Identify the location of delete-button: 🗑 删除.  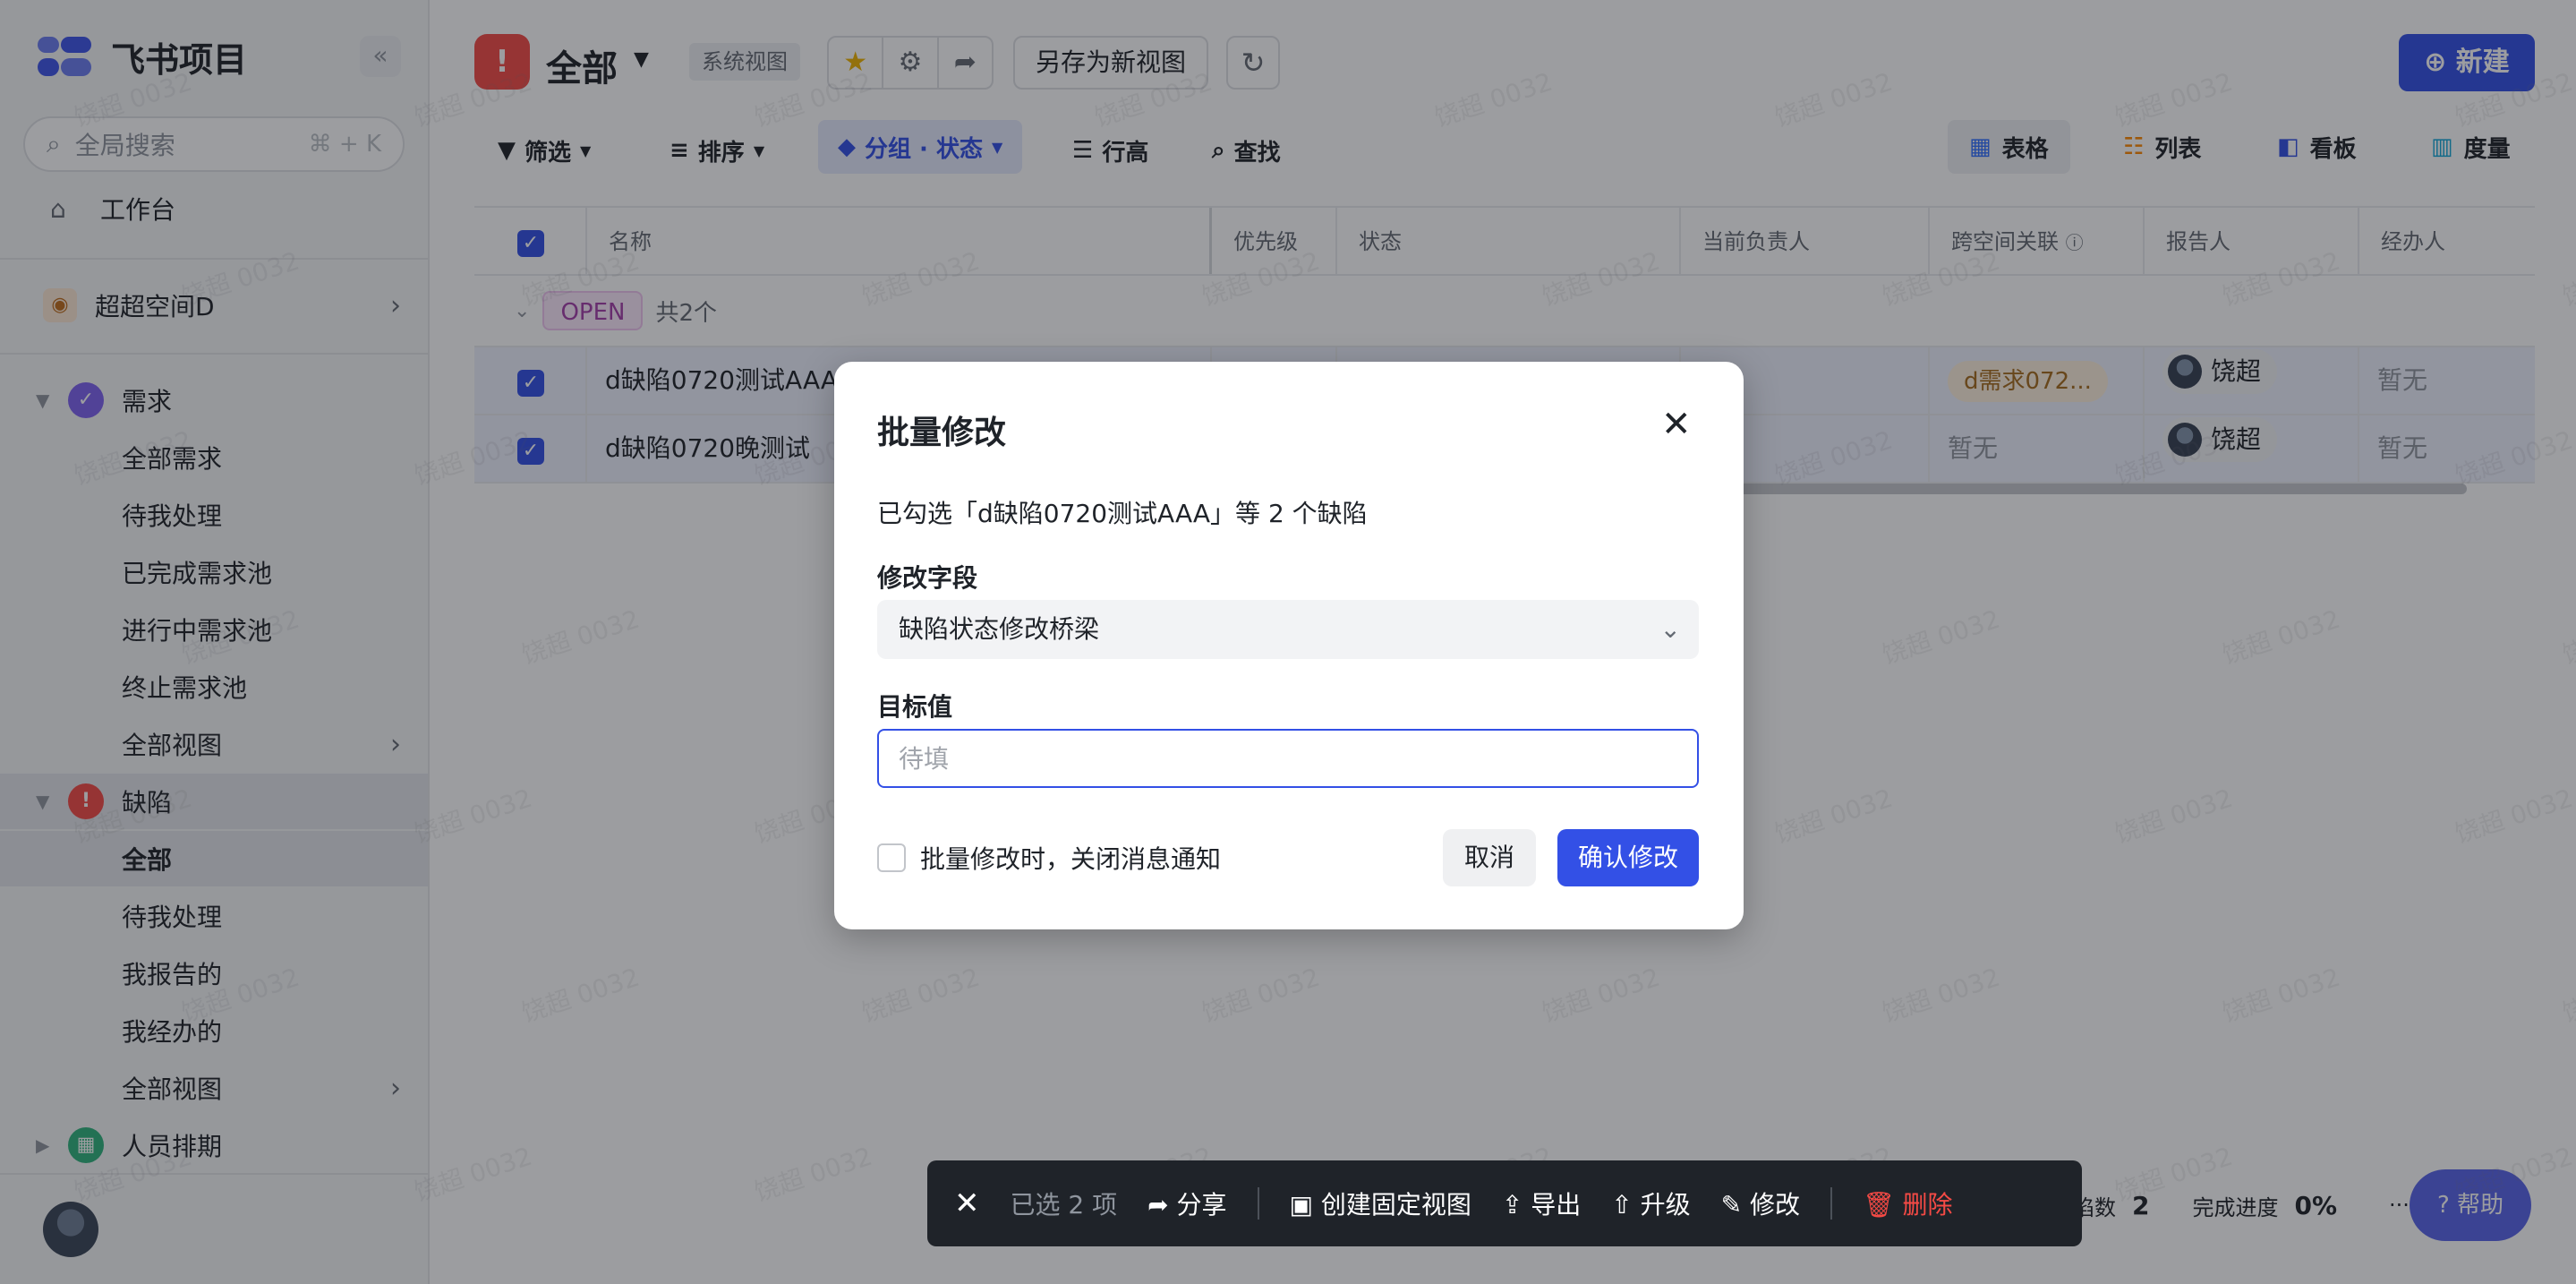
(1907, 1203).